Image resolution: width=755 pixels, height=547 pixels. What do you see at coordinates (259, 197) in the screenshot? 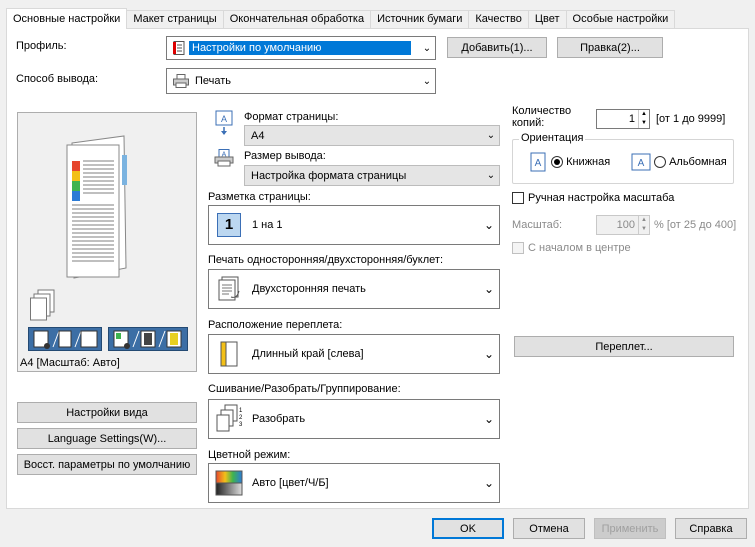
I see `page-layout-label: Разметка страницы:` at bounding box center [259, 197].